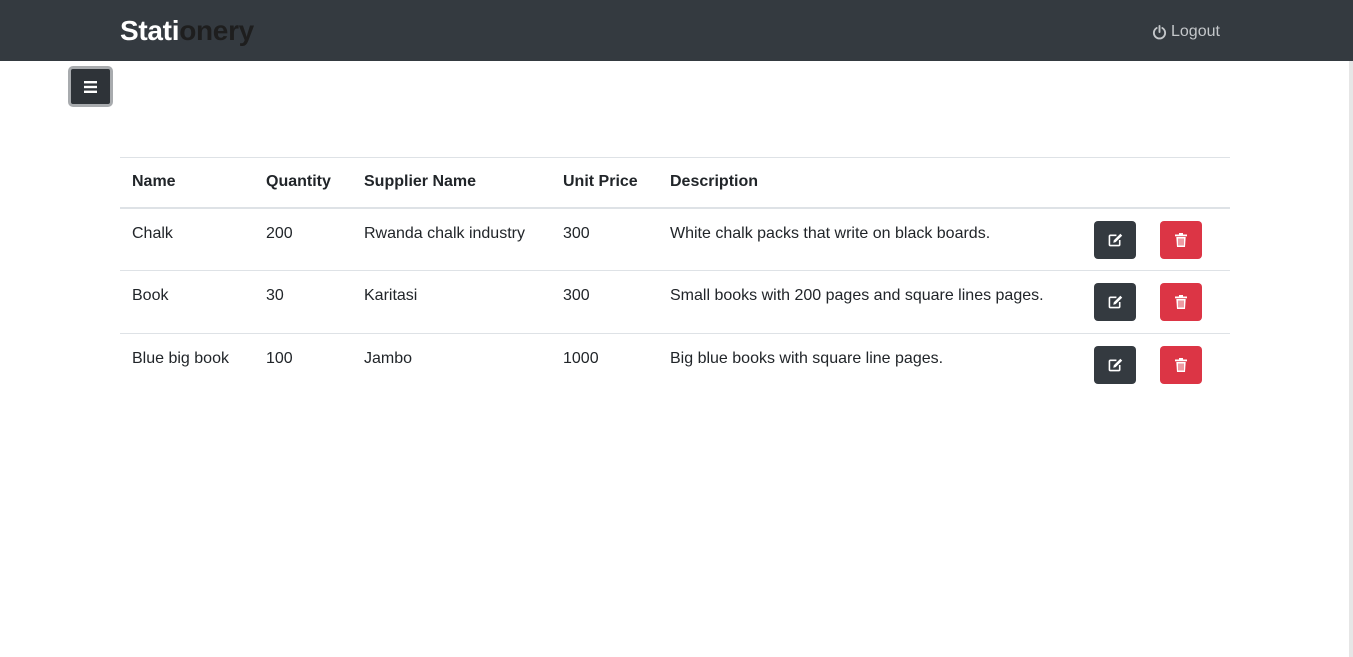 The height and width of the screenshot is (657, 1353). What do you see at coordinates (275, 295) in the screenshot?
I see `cell-quantity: 30` at bounding box center [275, 295].